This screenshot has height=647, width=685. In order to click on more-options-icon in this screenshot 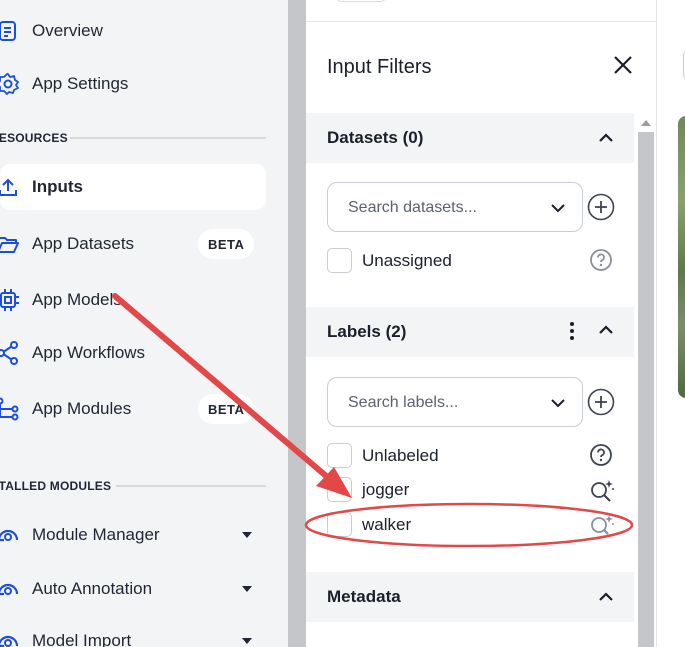, I will do `click(572, 331)`.